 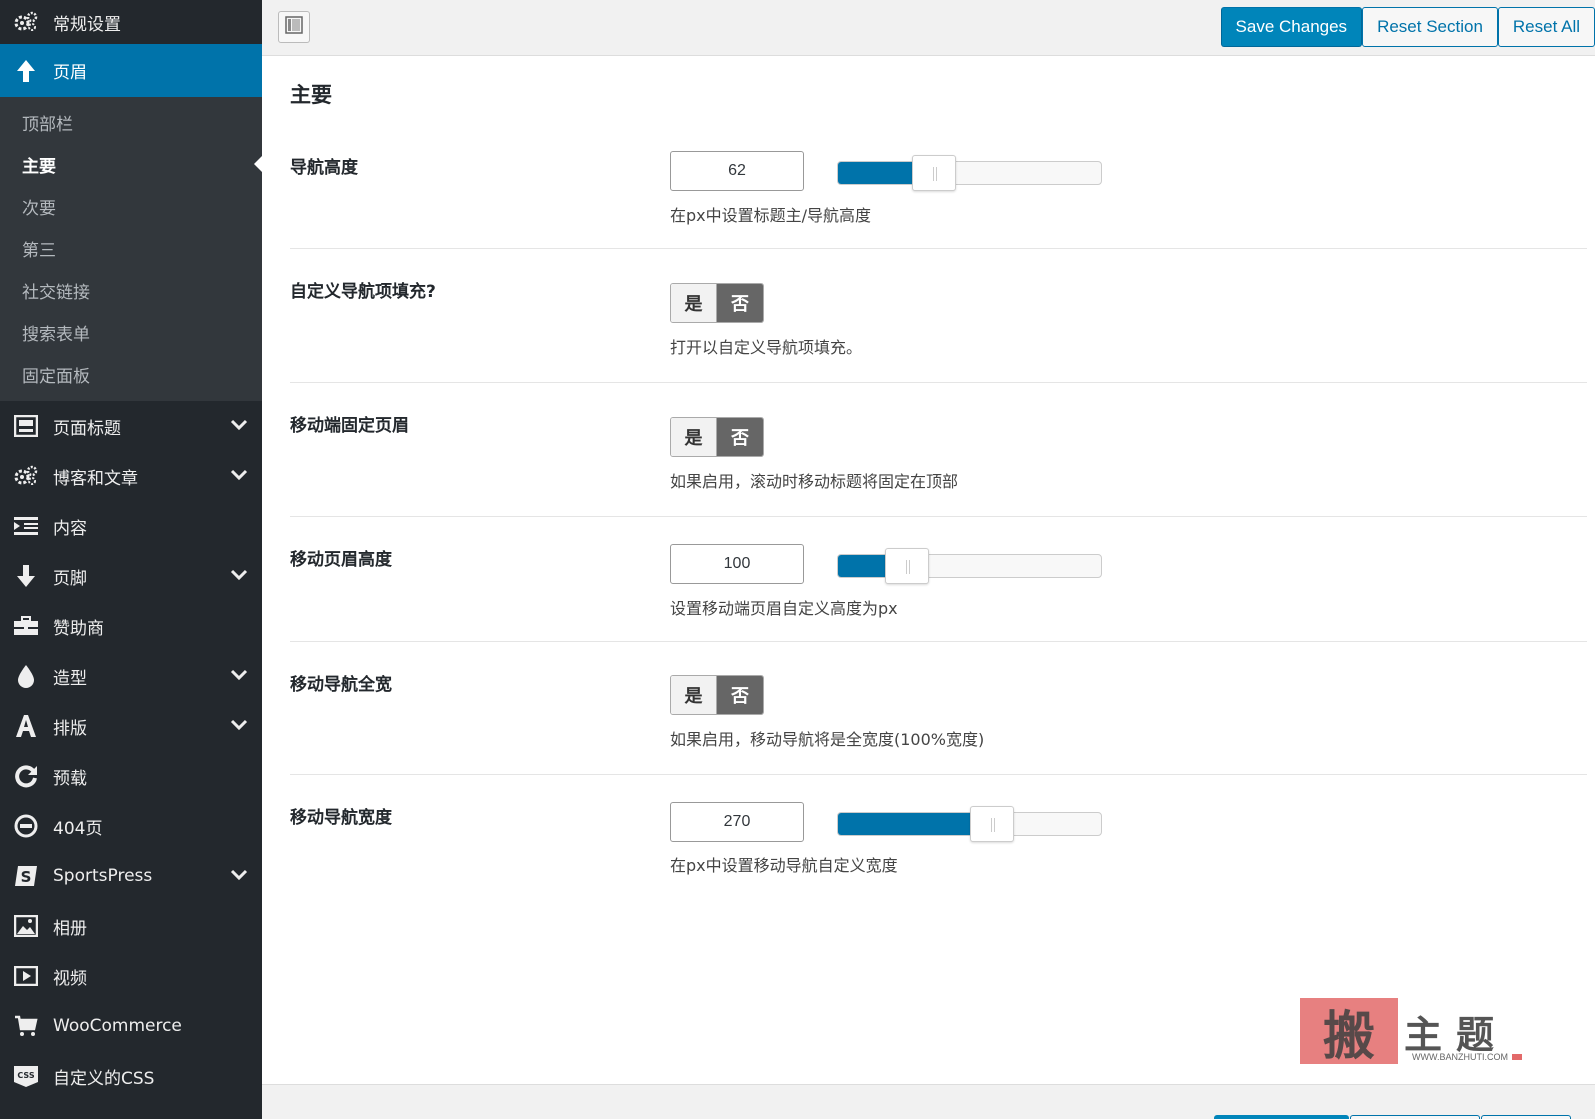 What do you see at coordinates (70, 728) in the screenshot?
I see `sidebar-item-label: 排版` at bounding box center [70, 728].